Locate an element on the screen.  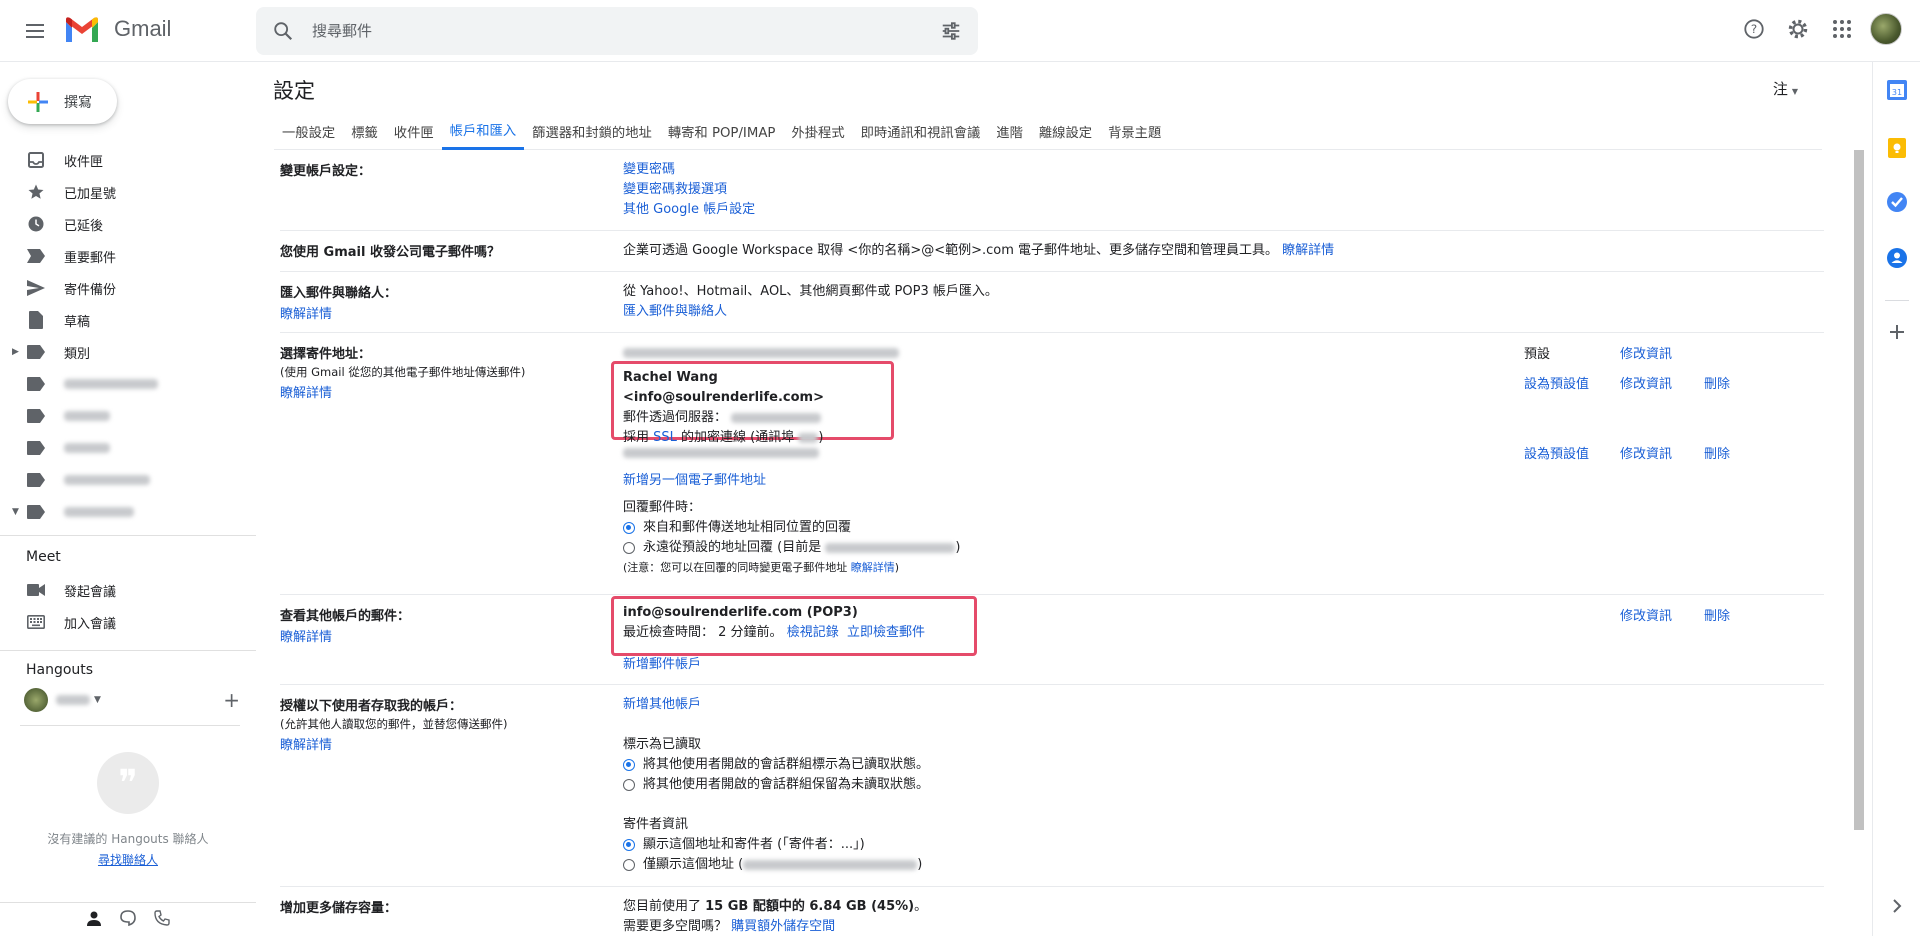
collapse-arrow-icon: ▼ is located at coordinates (15, 512).